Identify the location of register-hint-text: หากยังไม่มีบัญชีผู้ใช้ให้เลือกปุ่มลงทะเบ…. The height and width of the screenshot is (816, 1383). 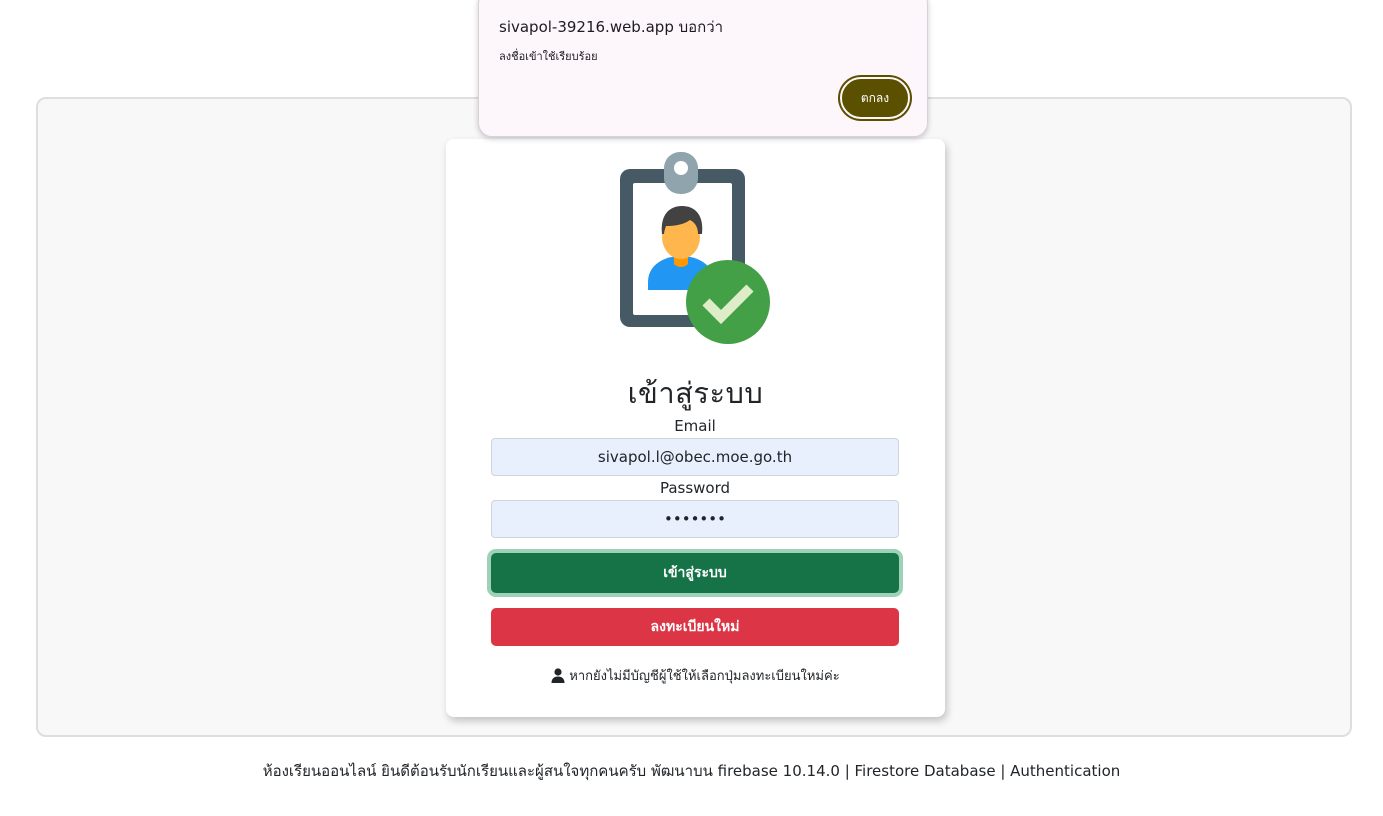
(704, 676).